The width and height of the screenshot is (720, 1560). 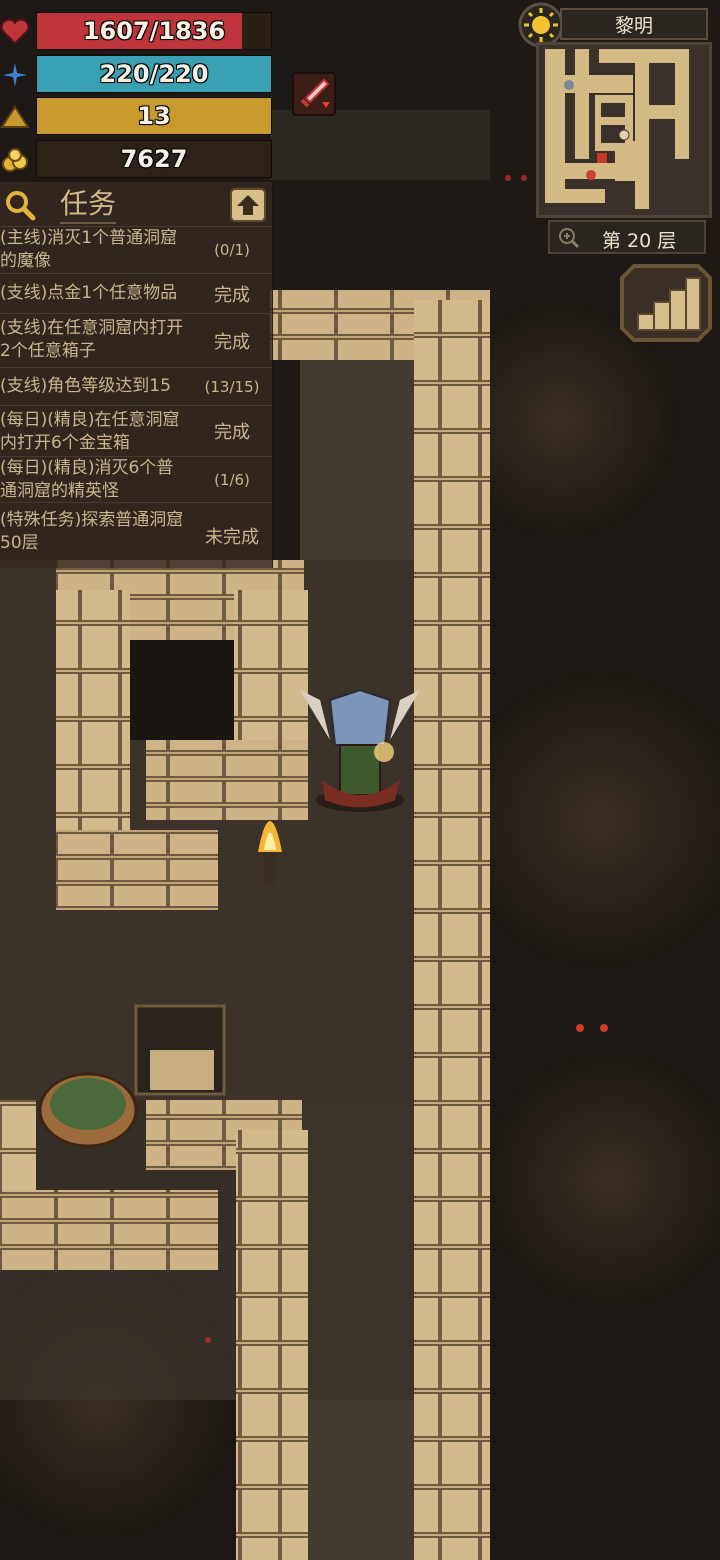 I want to click on level-stat: 13, so click(x=136, y=117).